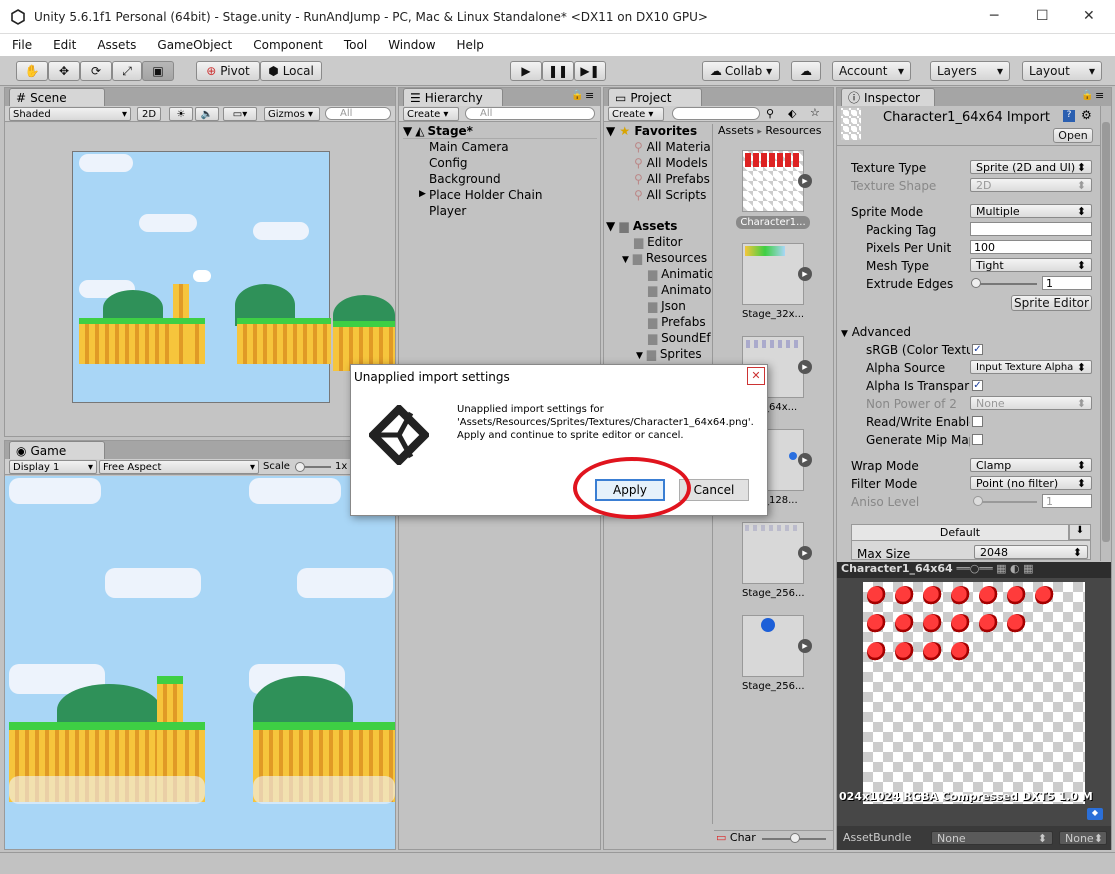  What do you see at coordinates (20, 45) in the screenshot?
I see `menu-file: File` at bounding box center [20, 45].